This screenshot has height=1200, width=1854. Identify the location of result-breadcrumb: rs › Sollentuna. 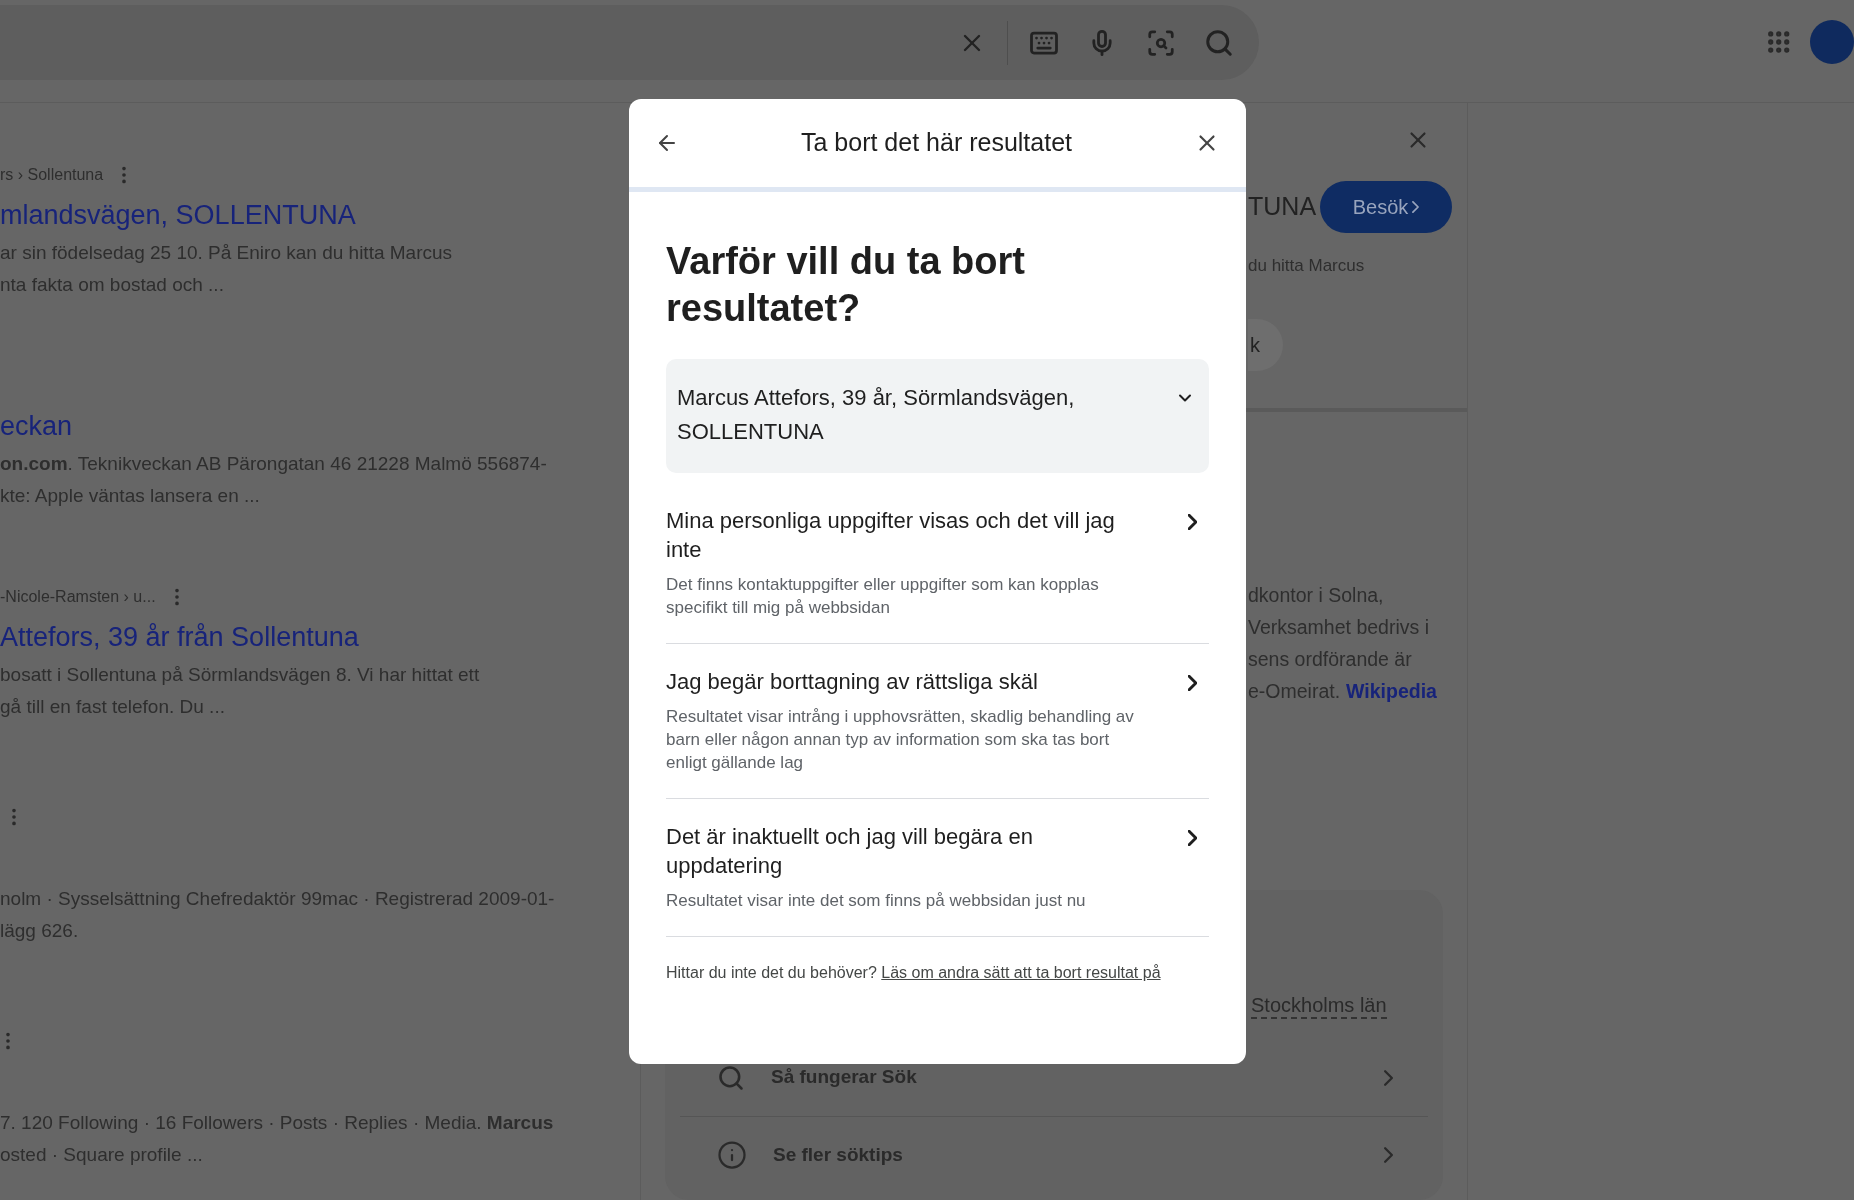
(52, 175).